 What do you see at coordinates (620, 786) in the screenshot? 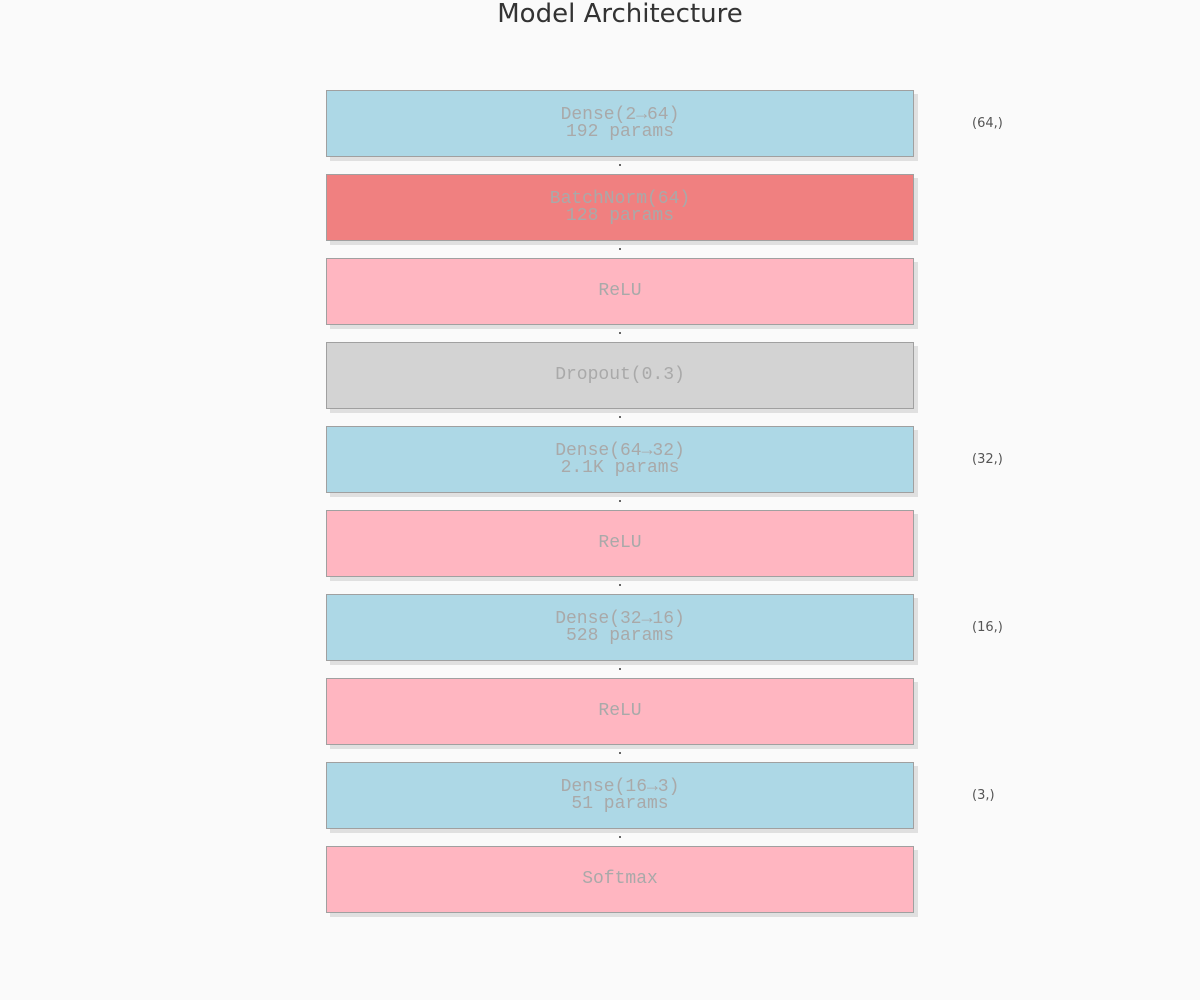
I see `layer-label: Dense(16→3)` at bounding box center [620, 786].